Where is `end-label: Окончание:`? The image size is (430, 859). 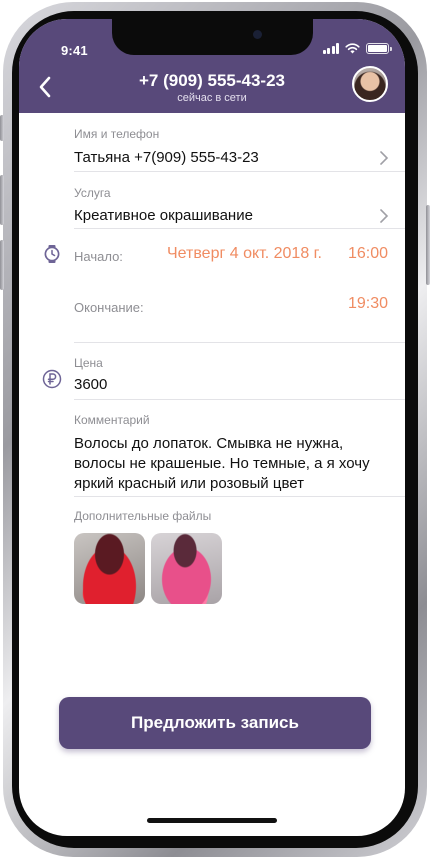 end-label: Окончание: is located at coordinates (109, 307).